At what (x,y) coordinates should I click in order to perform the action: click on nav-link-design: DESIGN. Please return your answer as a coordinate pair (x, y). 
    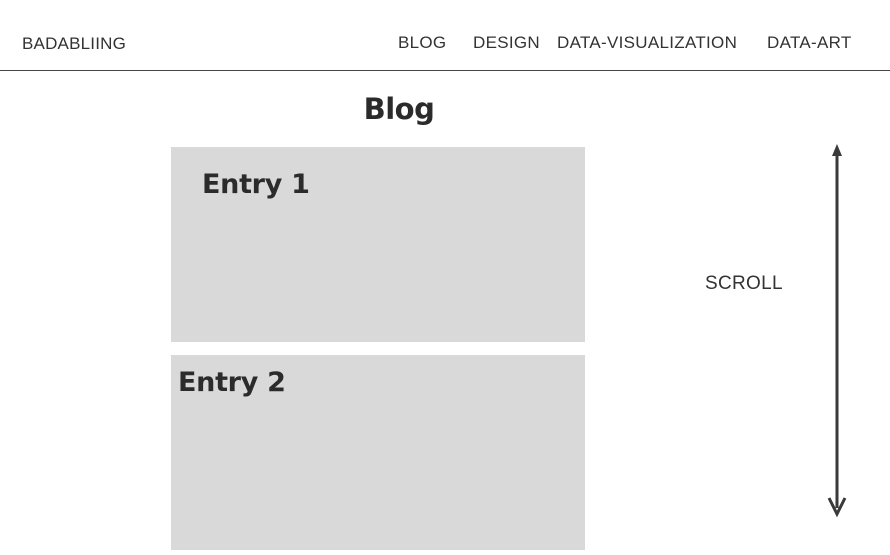
    Looking at the image, I should click on (506, 43).